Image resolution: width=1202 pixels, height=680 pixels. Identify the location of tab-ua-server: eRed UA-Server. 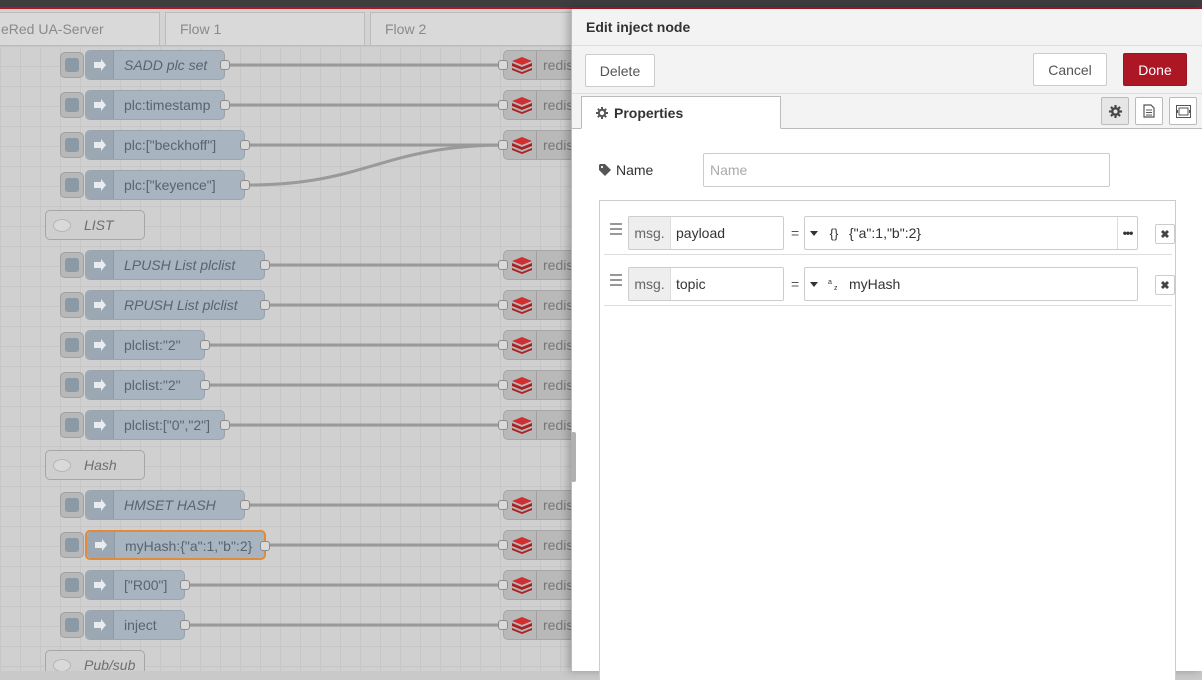
(80, 28).